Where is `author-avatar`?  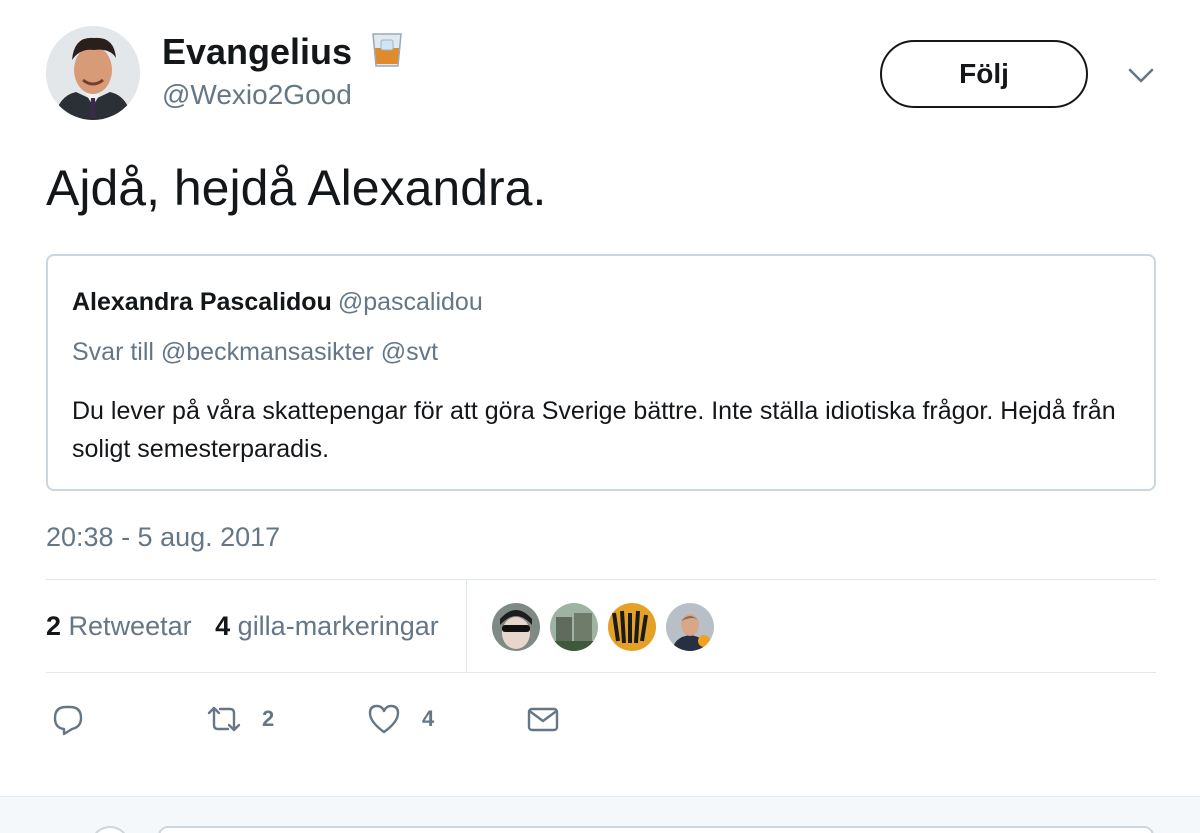
author-avatar is located at coordinates (93, 73).